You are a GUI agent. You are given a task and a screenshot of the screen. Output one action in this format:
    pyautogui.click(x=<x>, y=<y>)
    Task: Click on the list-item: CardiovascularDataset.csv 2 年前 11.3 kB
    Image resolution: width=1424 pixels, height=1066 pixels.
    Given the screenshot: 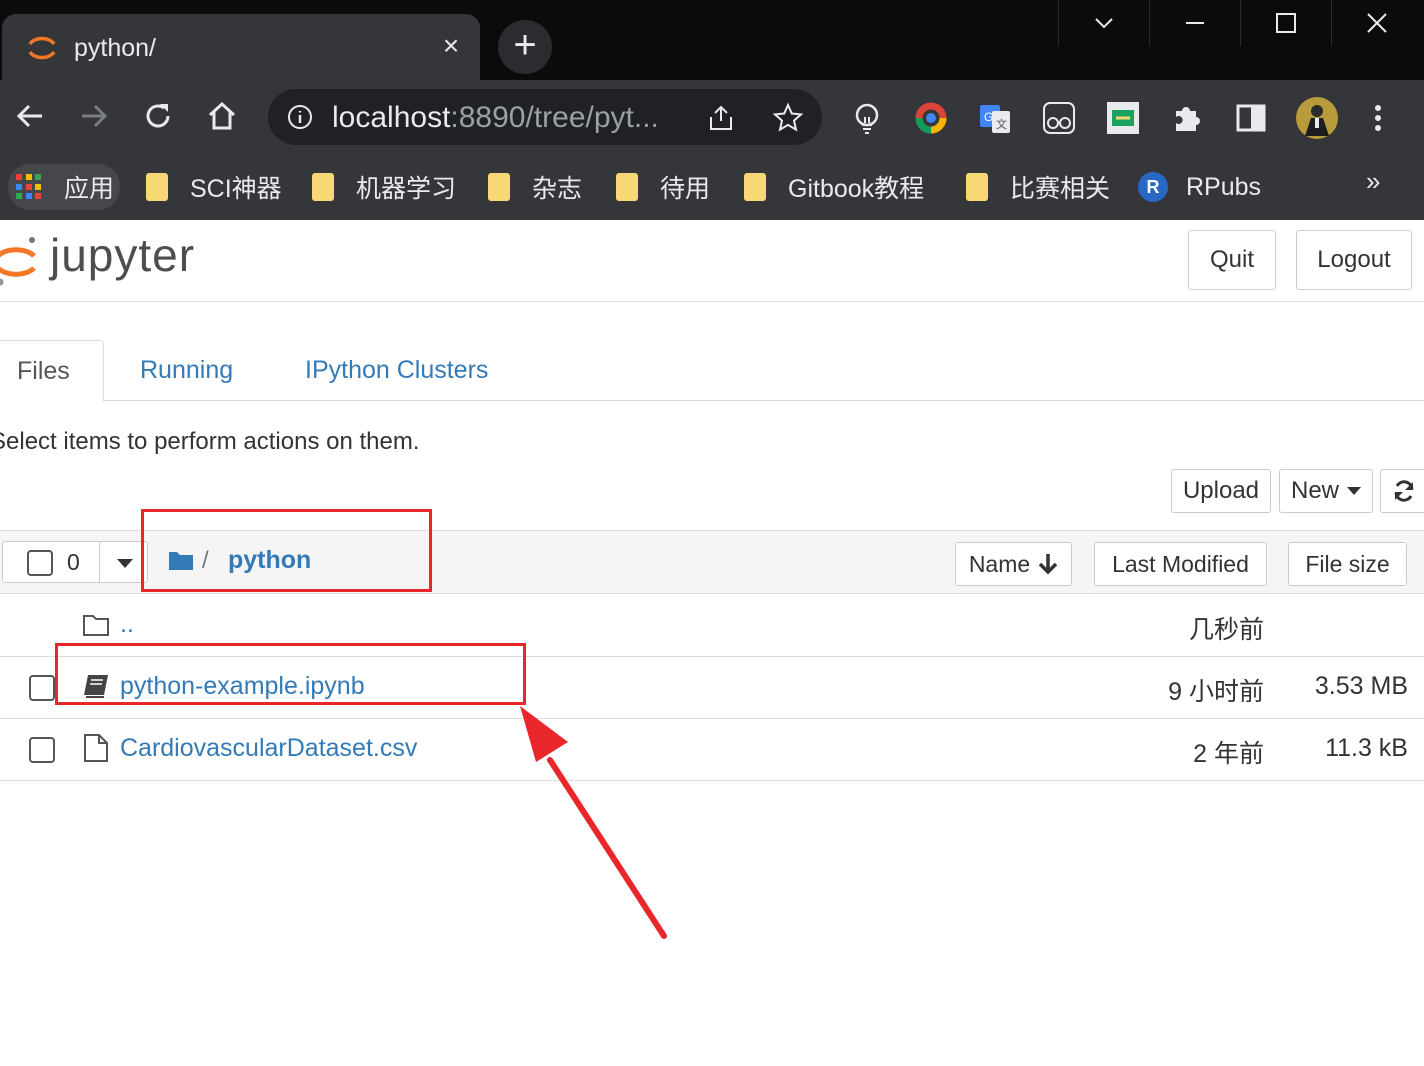 What is the action you would take?
    pyautogui.click(x=712, y=750)
    